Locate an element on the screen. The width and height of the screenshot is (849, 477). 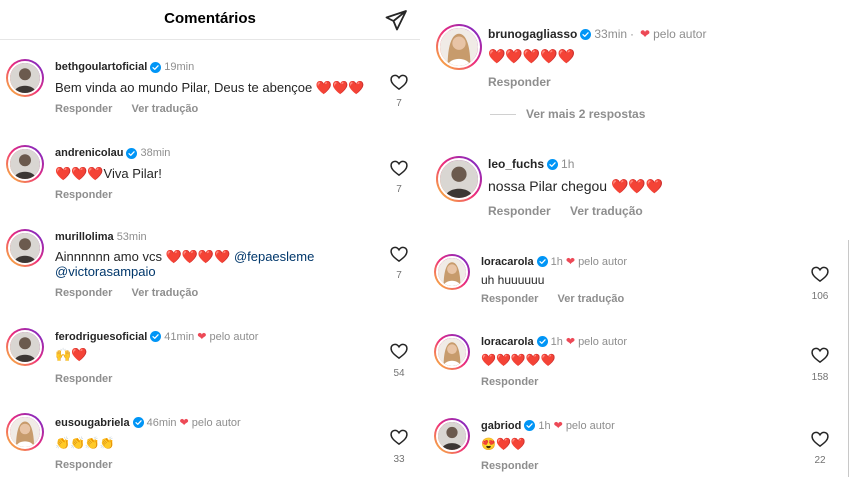
comment-text-line: Ainnnnnn amo vcs ❤️❤️❤️❤️ is located at coordinates (143, 256).